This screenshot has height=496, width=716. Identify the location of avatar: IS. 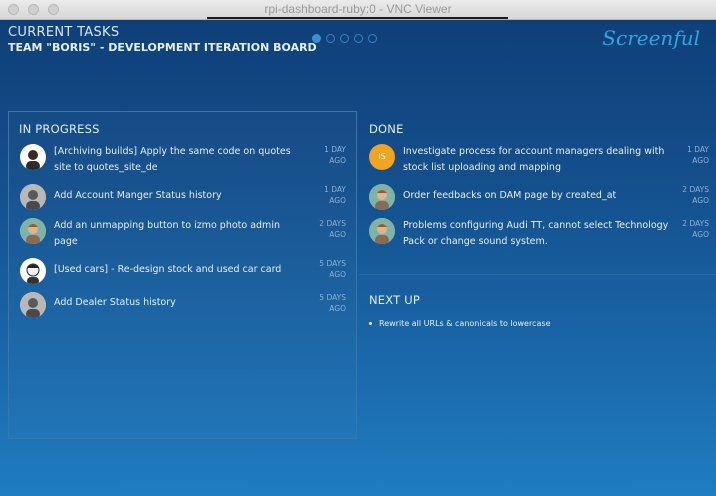
(382, 157).